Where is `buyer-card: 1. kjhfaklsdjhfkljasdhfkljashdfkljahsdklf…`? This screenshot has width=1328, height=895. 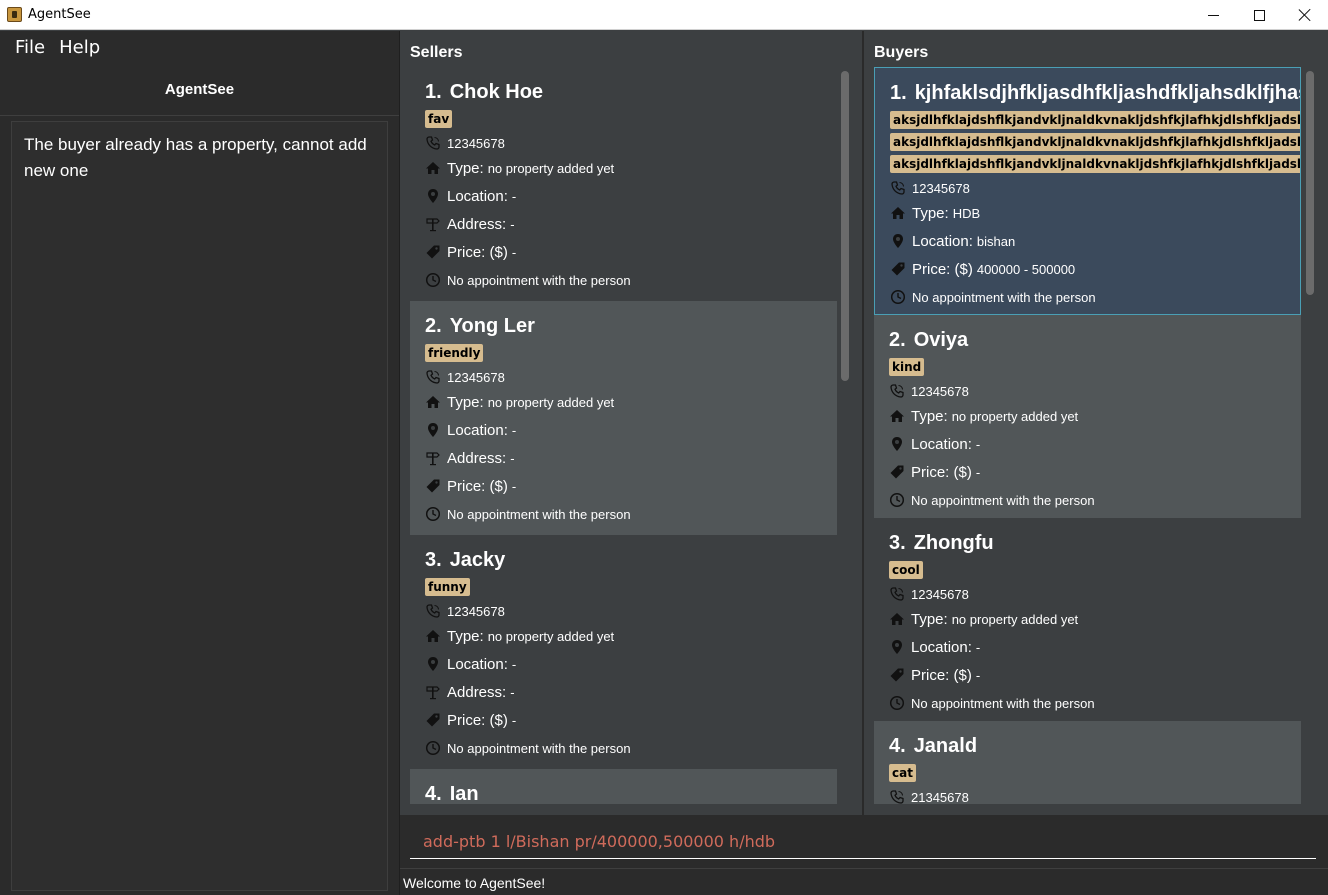 buyer-card: 1. kjhfaklsdjhfkljasdhfkljashdfkljahsdklf… is located at coordinates (1087, 191).